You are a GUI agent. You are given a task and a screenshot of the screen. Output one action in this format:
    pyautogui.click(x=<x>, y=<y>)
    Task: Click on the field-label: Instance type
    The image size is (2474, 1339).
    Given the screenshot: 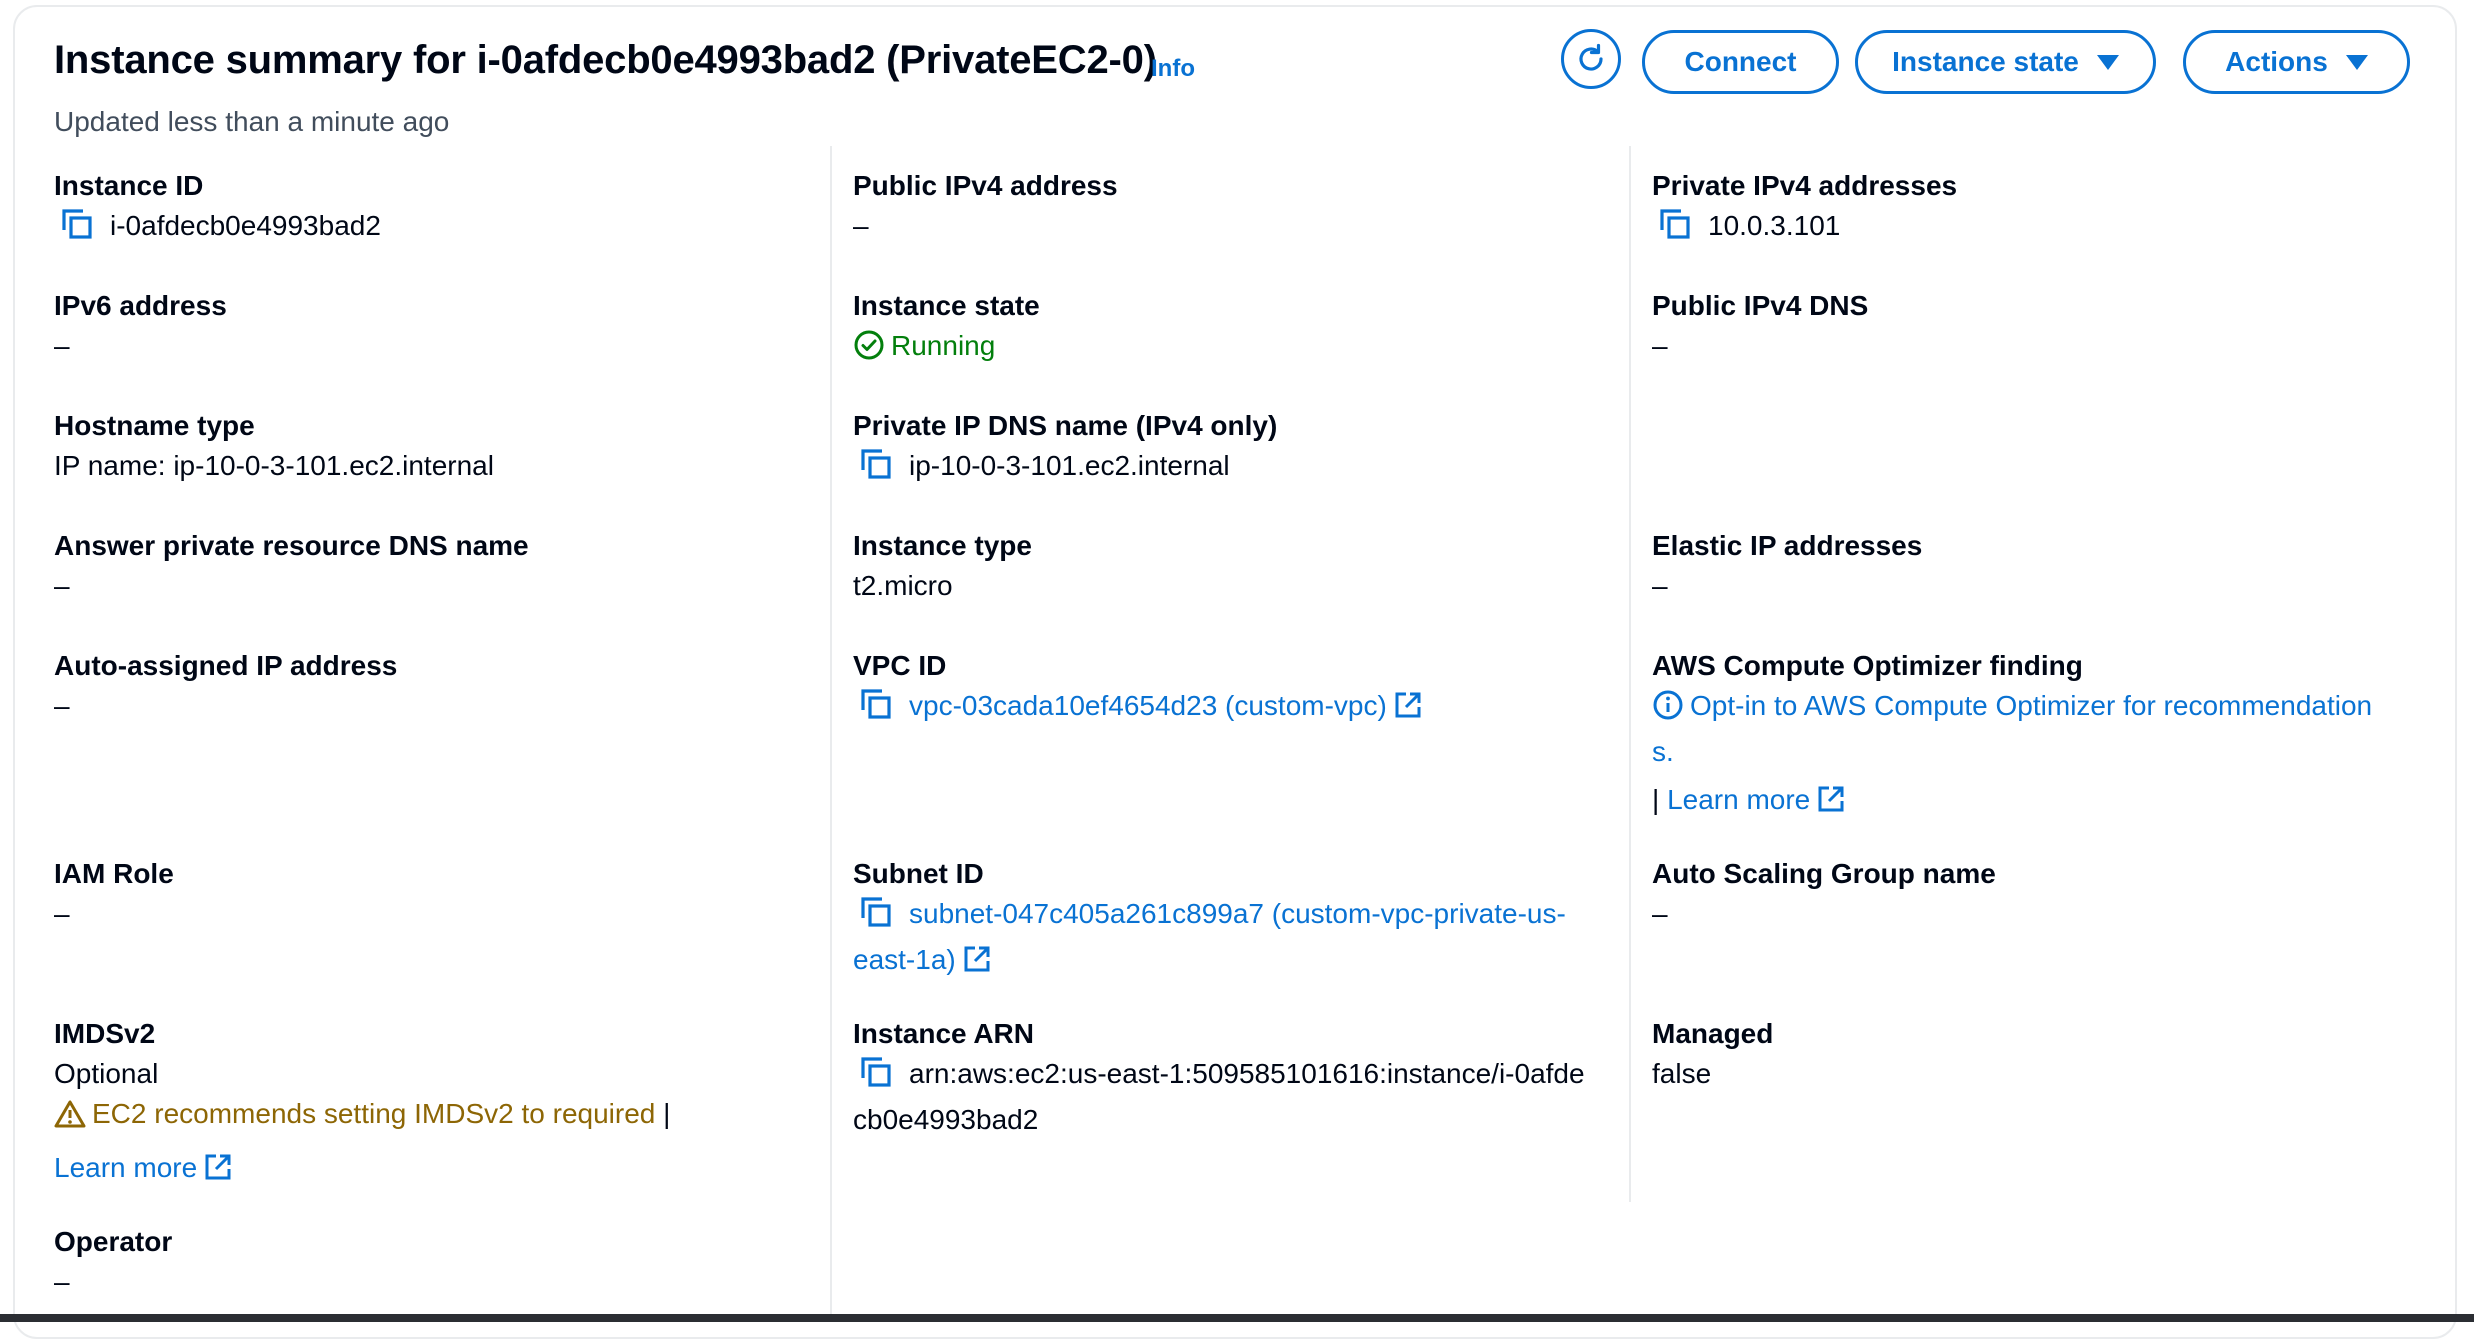 What is the action you would take?
    pyautogui.click(x=942, y=545)
    